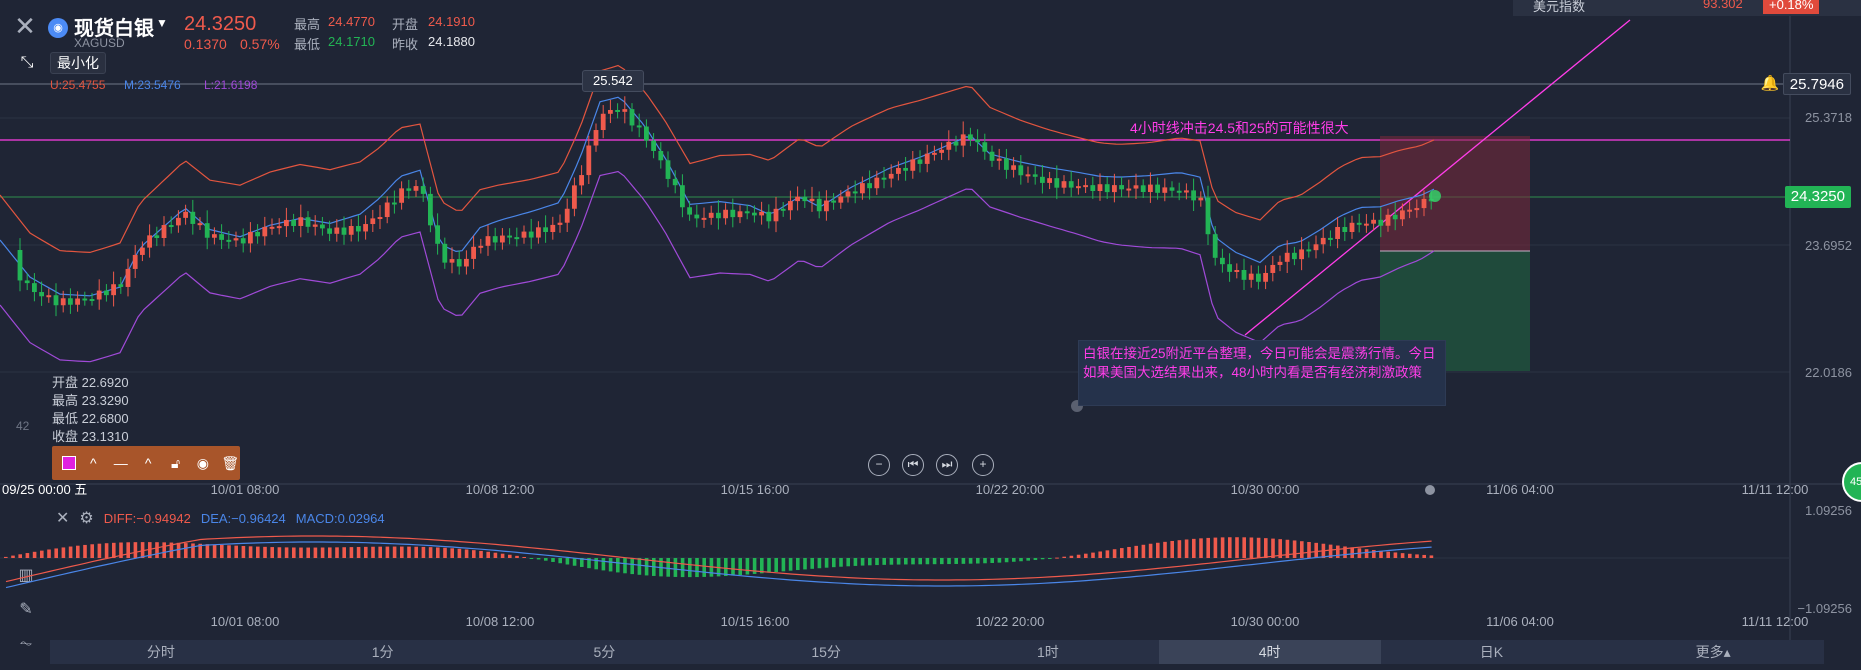 The height and width of the screenshot is (670, 1861). What do you see at coordinates (230, 463) in the screenshot?
I see `trash-icon: 🗑︎` at bounding box center [230, 463].